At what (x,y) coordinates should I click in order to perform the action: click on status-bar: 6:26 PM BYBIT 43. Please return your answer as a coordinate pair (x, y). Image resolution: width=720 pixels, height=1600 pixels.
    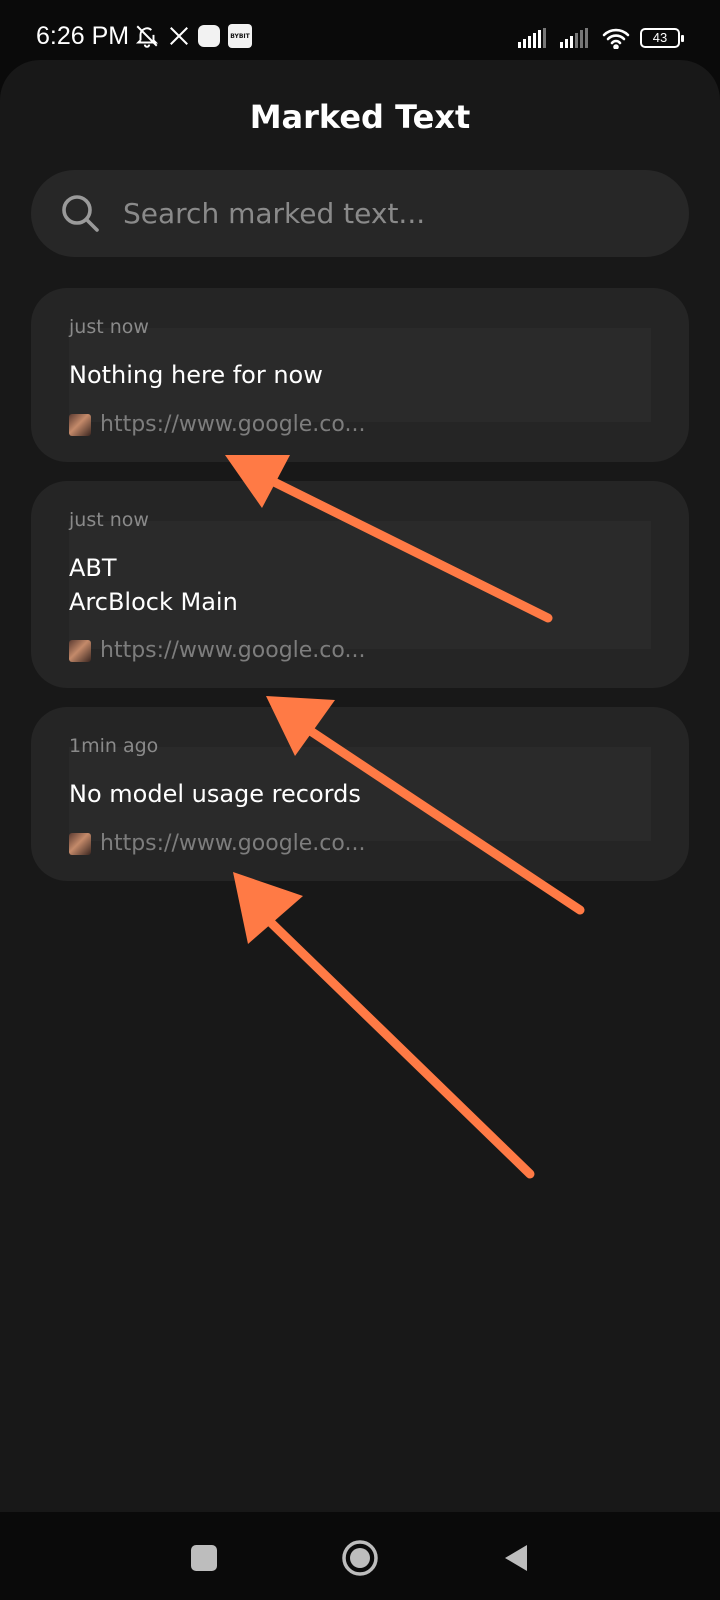
    Looking at the image, I should click on (360, 32).